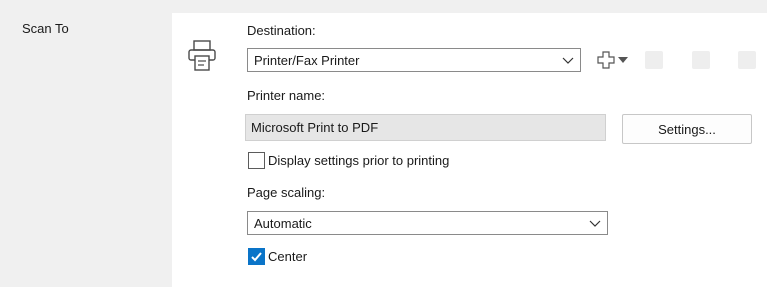 Image resolution: width=767 pixels, height=287 pixels. I want to click on add-icon, so click(606, 60).